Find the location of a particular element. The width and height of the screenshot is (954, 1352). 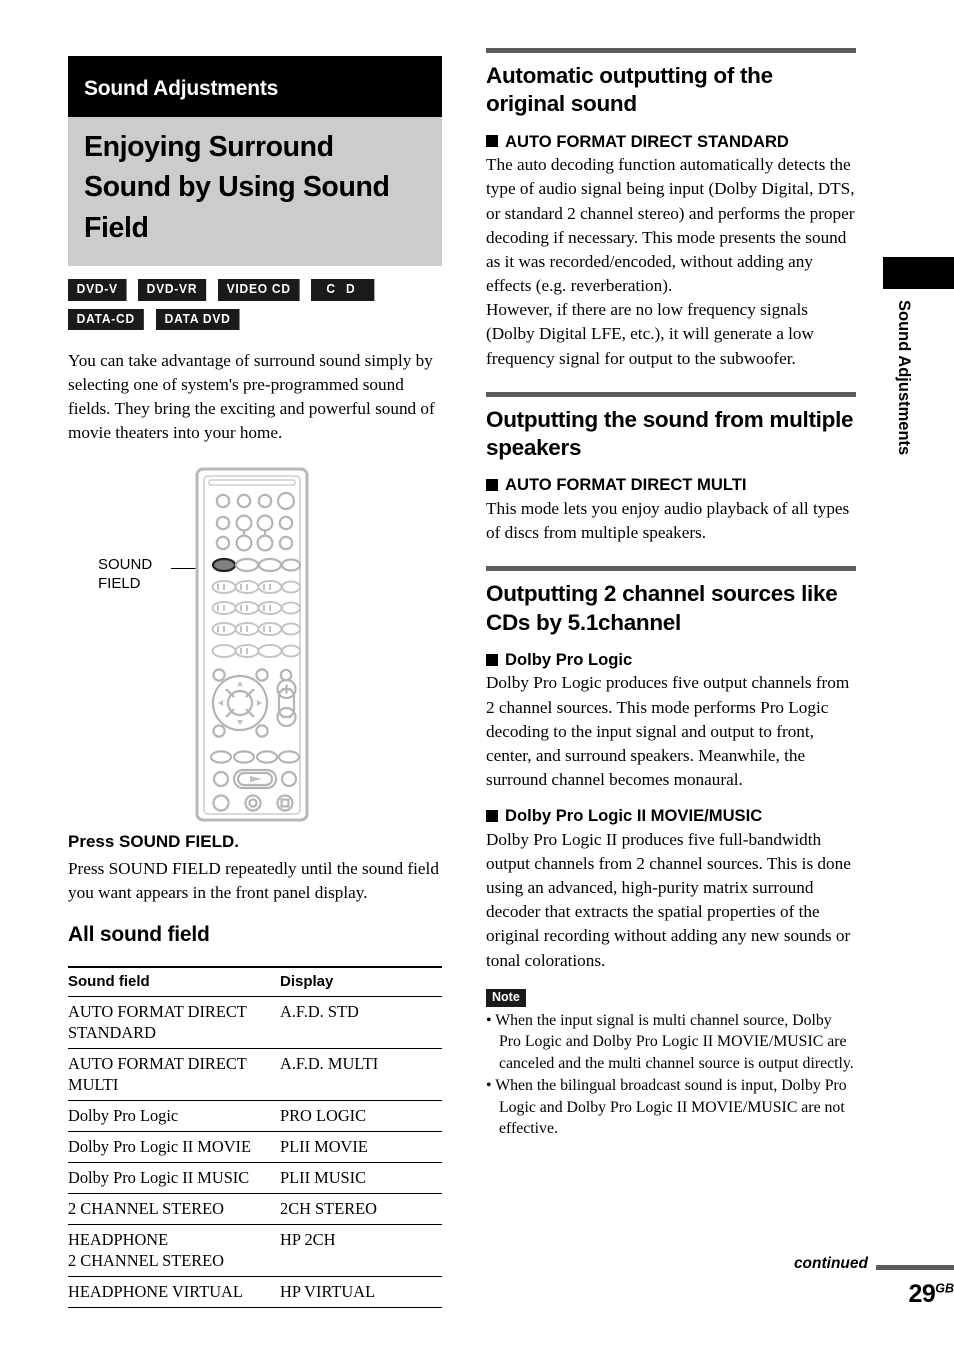

press-heading: Press SOUND FIELD. is located at coordinates (153, 841).